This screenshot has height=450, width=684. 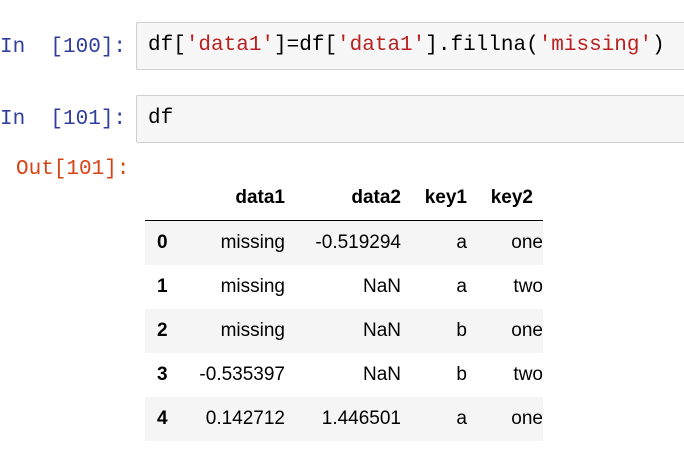 I want to click on table-row: 3 -0.535397 NaN b two, so click(x=344, y=375).